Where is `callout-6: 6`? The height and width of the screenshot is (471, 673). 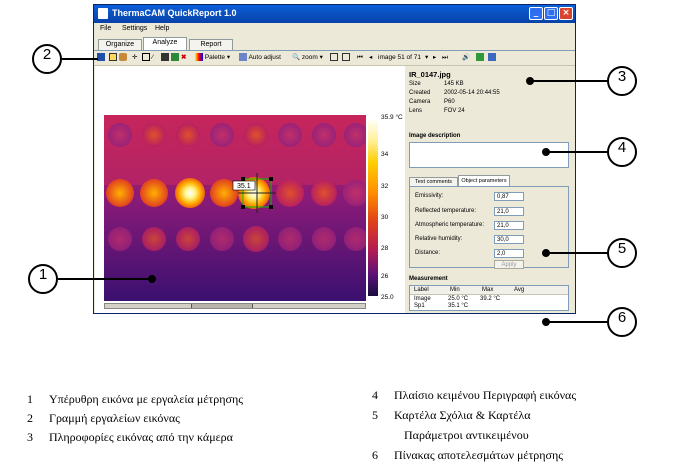 callout-6: 6 is located at coordinates (622, 322).